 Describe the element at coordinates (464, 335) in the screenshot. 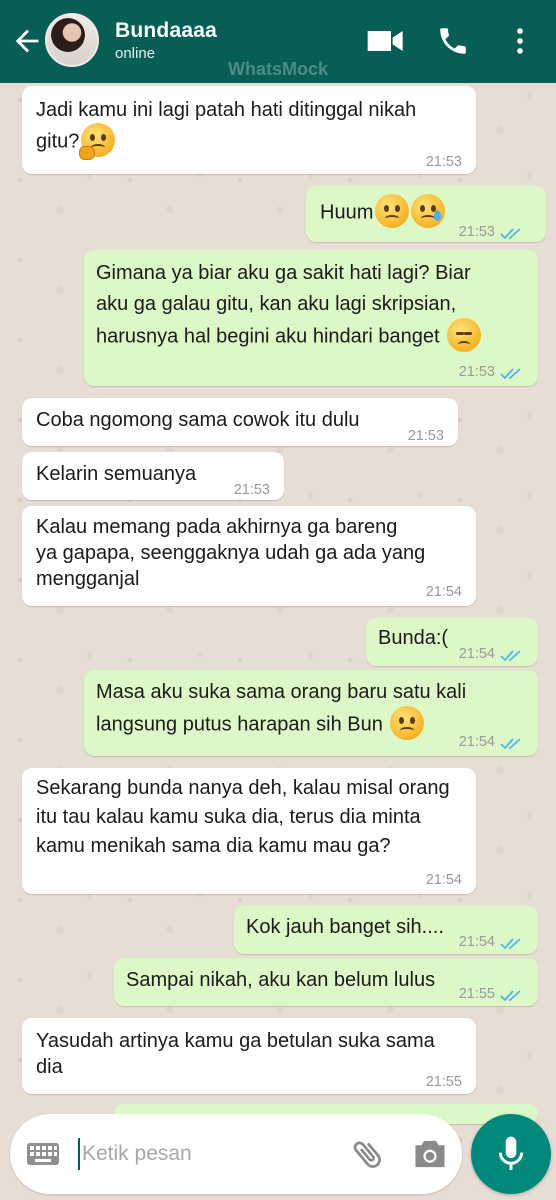

I see `pensive-face-emoji` at that location.